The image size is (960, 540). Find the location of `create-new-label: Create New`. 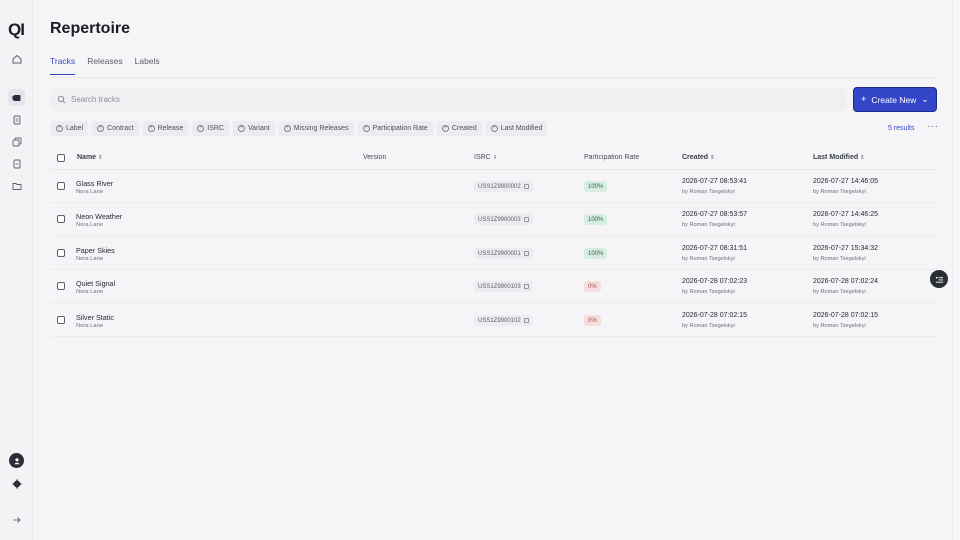

create-new-label: Create New is located at coordinates (894, 99).